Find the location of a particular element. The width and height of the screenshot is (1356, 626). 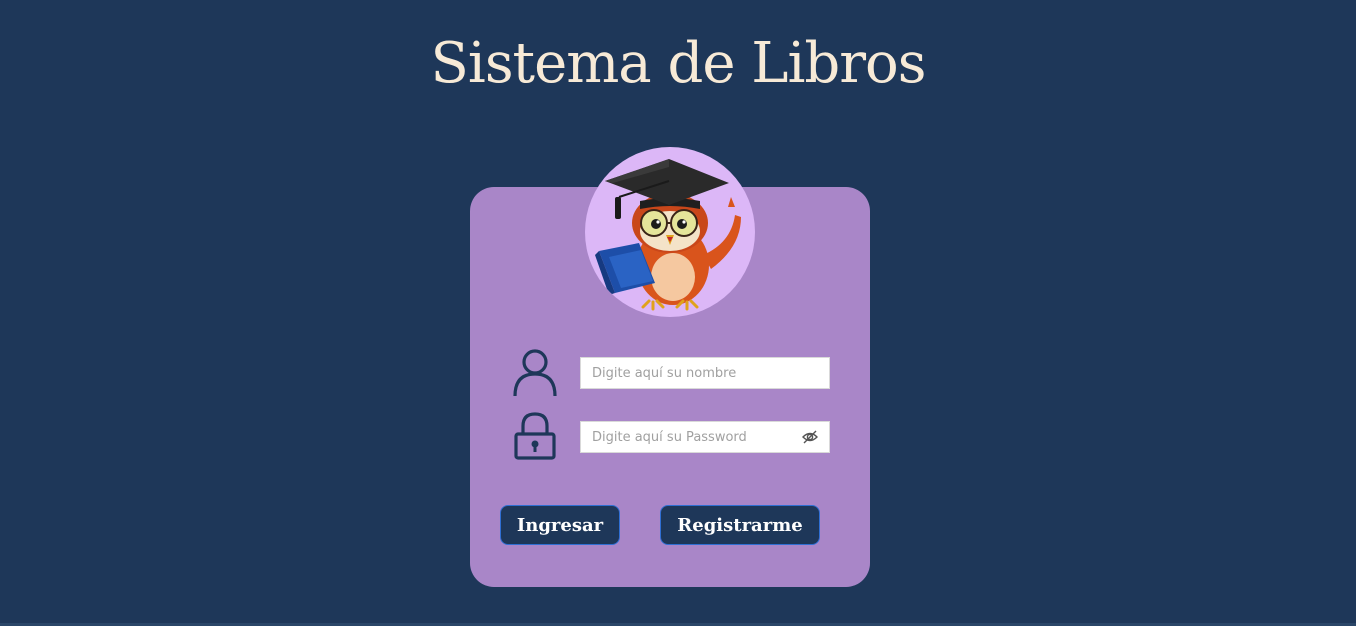

login-button: Ingresar is located at coordinates (560, 525).